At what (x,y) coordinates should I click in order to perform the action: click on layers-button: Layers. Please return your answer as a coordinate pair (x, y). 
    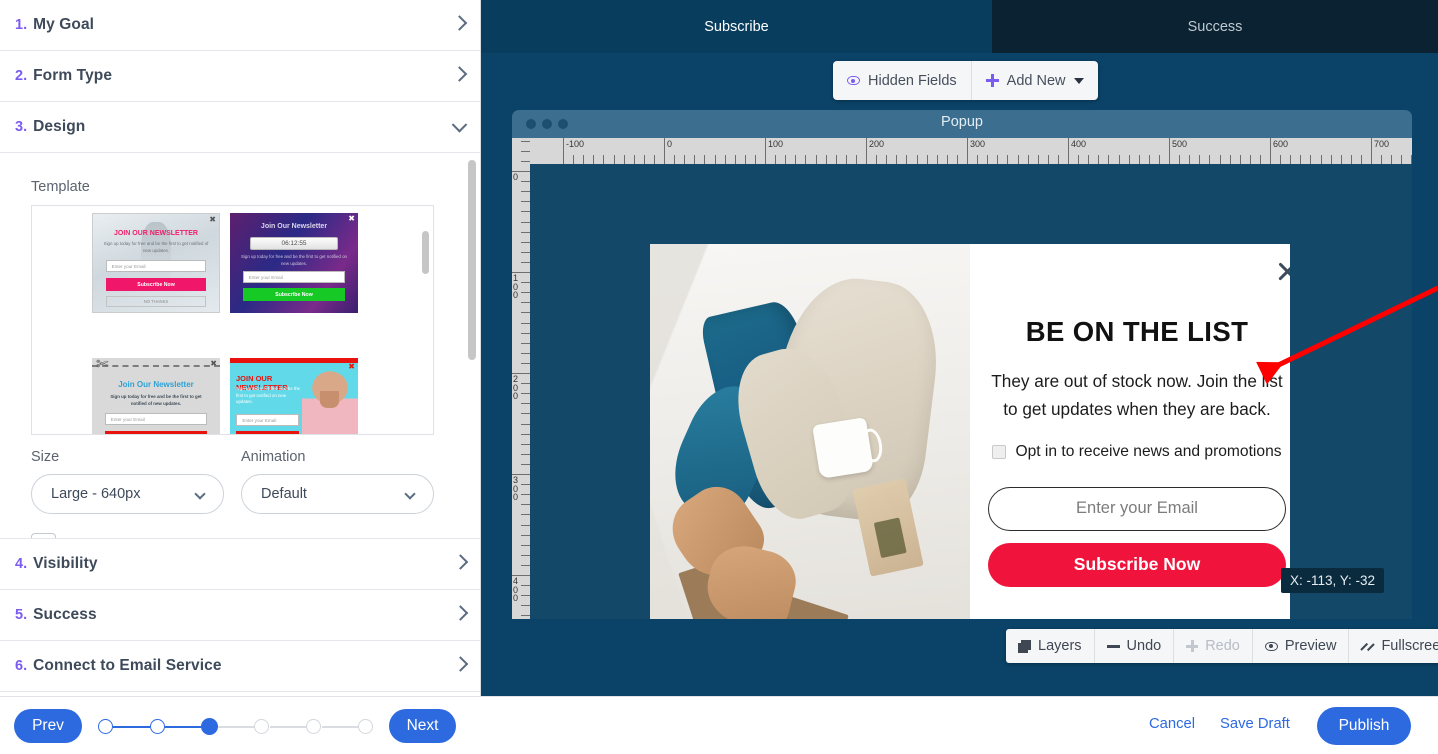
    Looking at the image, I should click on (1050, 646).